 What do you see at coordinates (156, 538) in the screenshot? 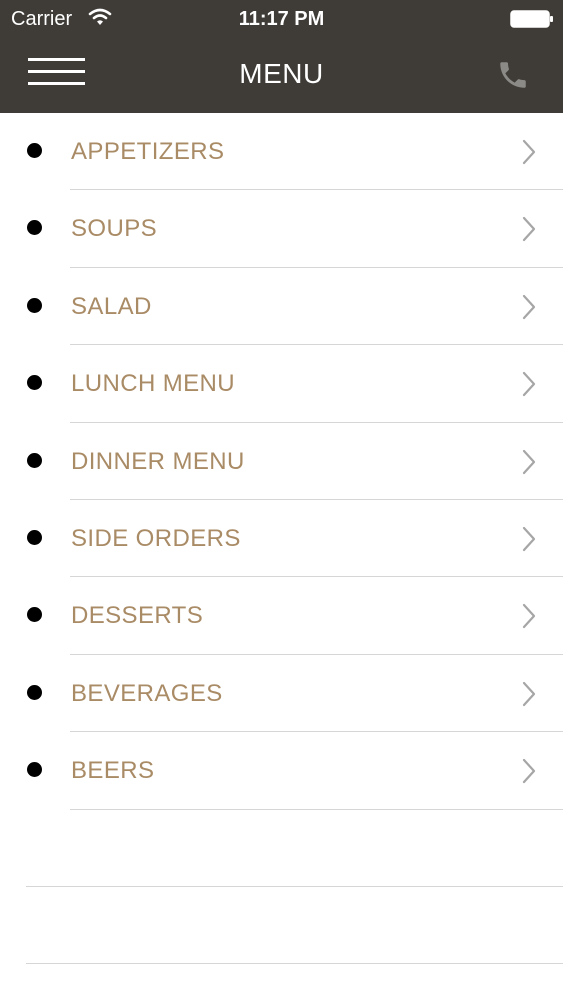
I see `menu-item-label: SIDE ORDERS` at bounding box center [156, 538].